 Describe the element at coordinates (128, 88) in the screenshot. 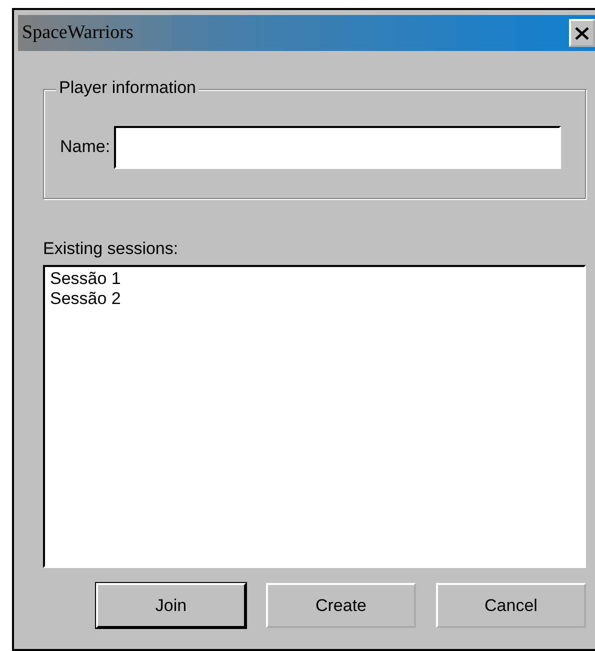

I see `group-legend: Player information` at that location.